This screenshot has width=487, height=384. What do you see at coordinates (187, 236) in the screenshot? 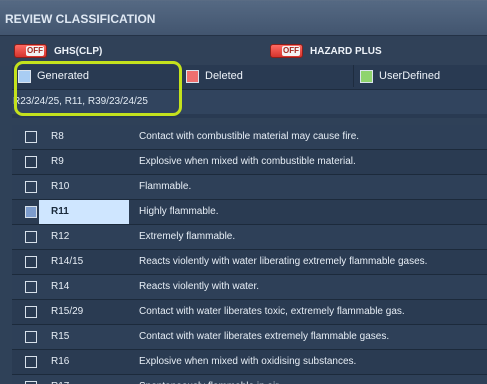
I see `risk-phrase-description: Extremely flammable.` at bounding box center [187, 236].